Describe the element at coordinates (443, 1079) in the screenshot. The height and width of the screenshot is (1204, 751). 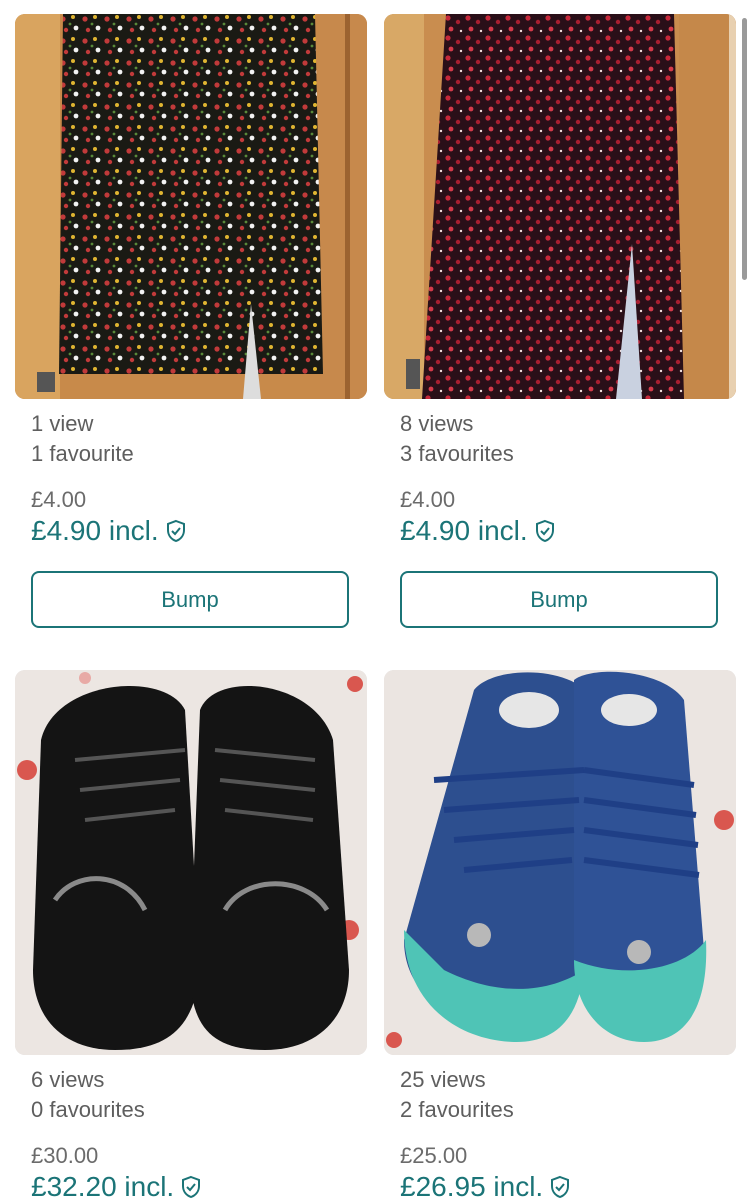
I see `view-count: 25 views` at that location.